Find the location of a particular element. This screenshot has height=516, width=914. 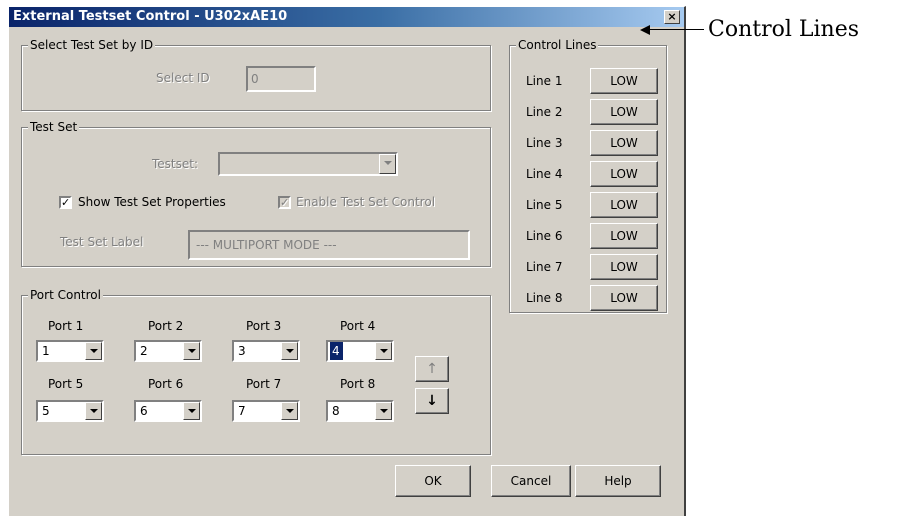

line-4-label: Line 4 is located at coordinates (544, 174).